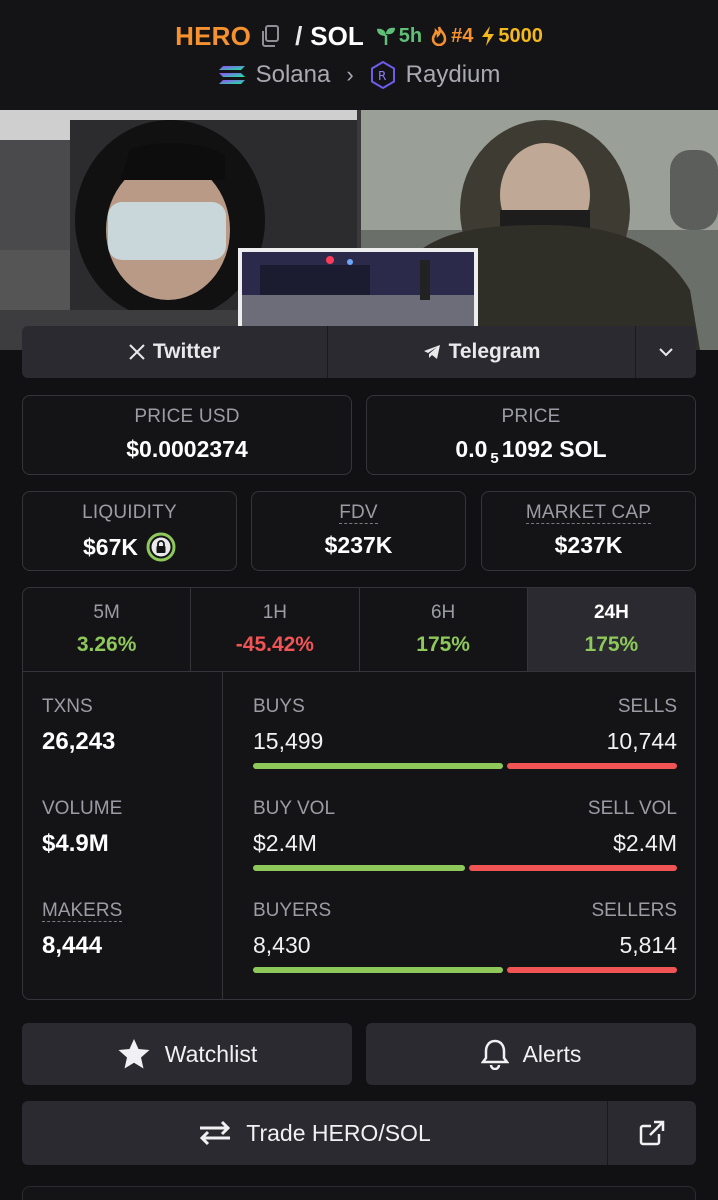 The image size is (718, 1200). I want to click on social-links-bar: Twitter Telegram, so click(359, 352).